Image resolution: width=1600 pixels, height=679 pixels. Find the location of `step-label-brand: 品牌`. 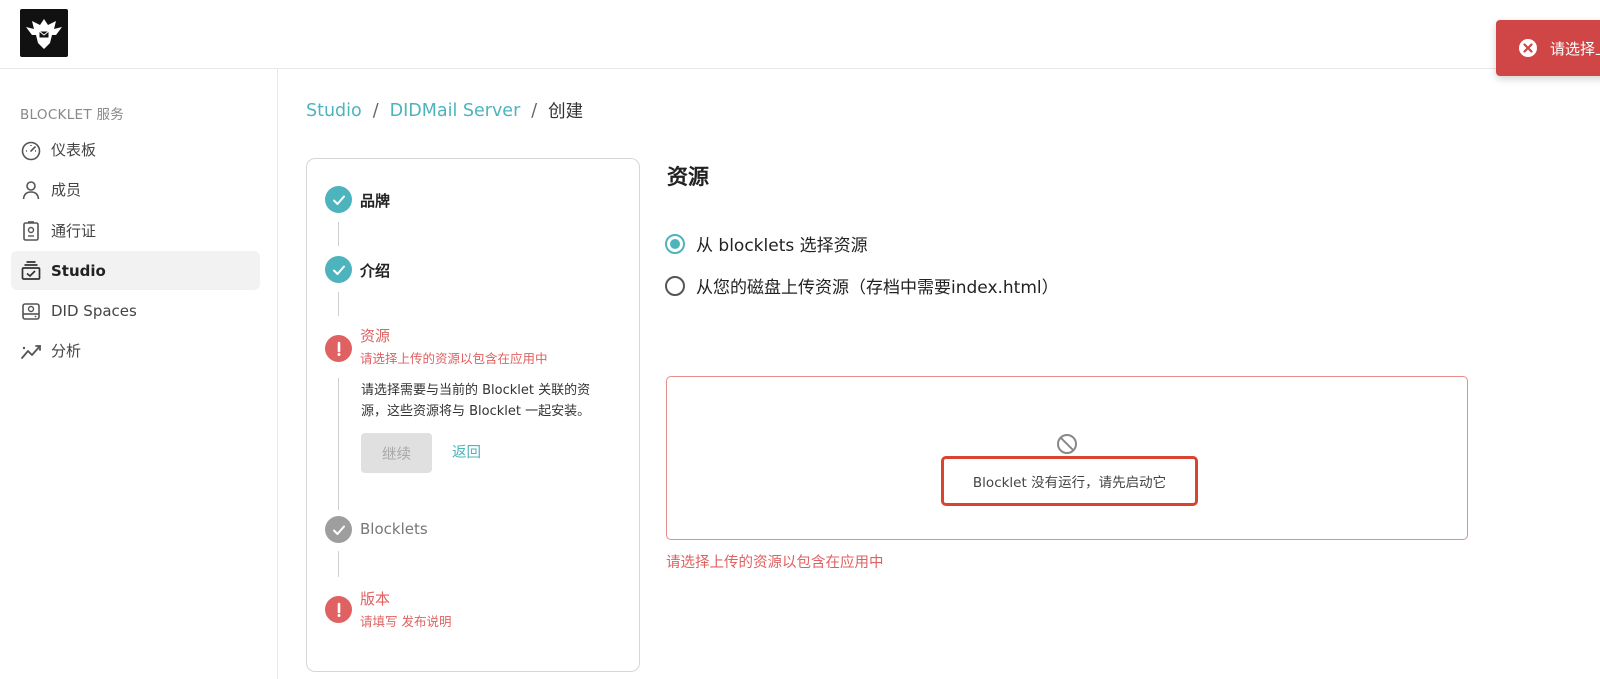

step-label-brand: 品牌 is located at coordinates (375, 200).